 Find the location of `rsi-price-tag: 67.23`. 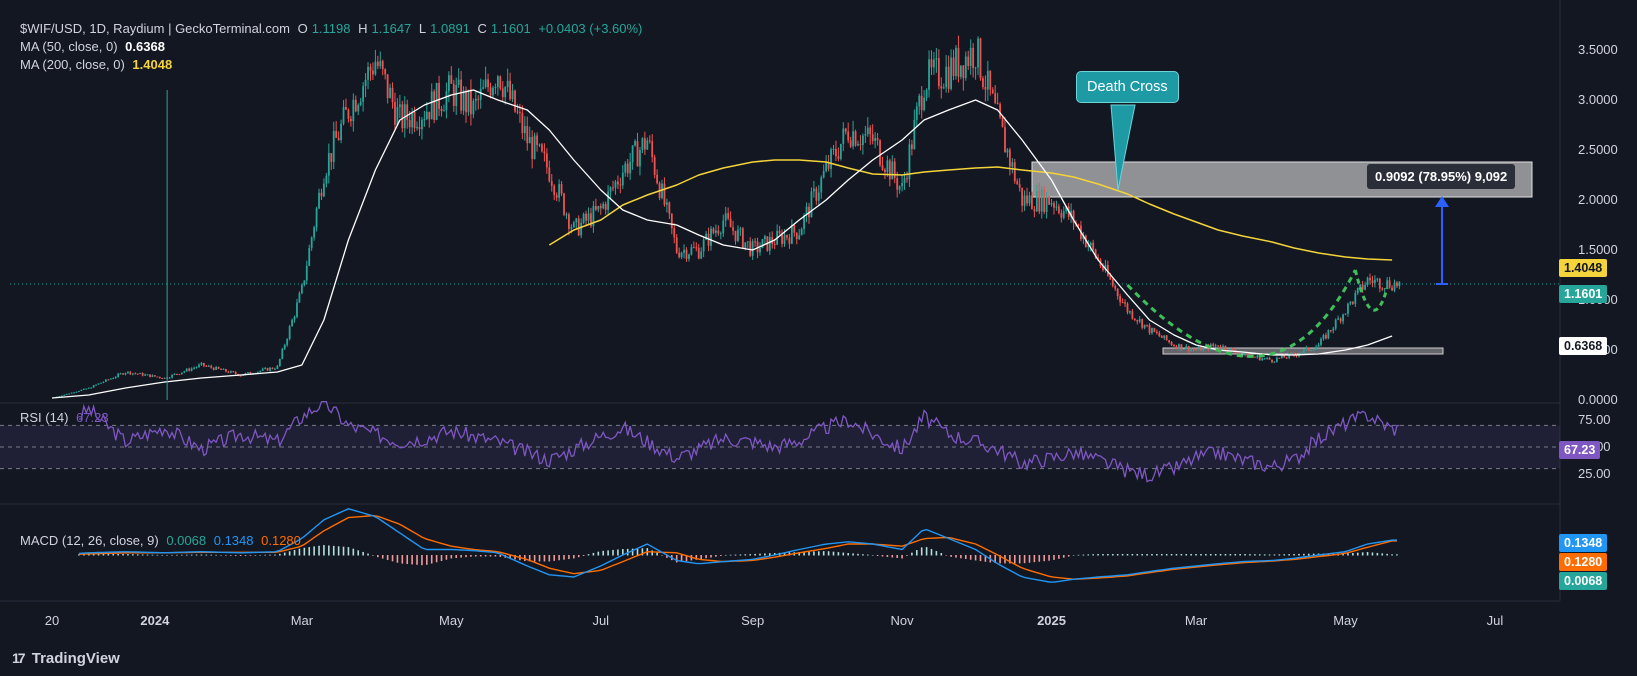

rsi-price-tag: 67.23 is located at coordinates (1580, 450).